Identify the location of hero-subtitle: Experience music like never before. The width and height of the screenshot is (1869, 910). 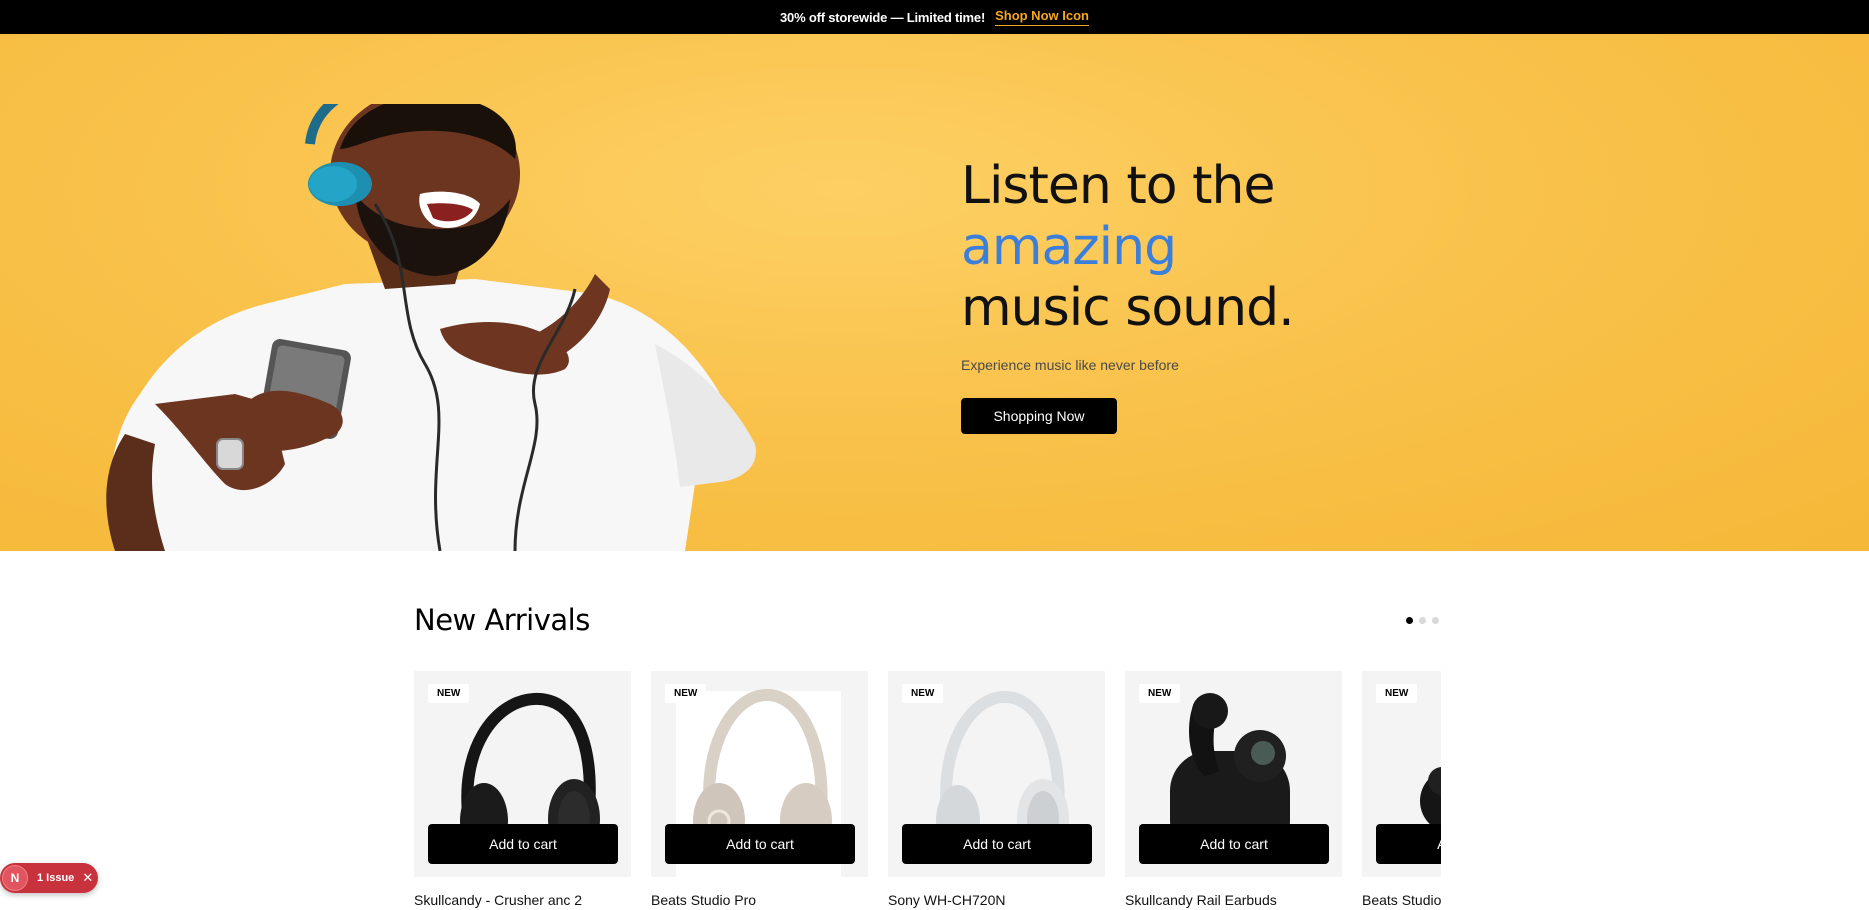
(1070, 365).